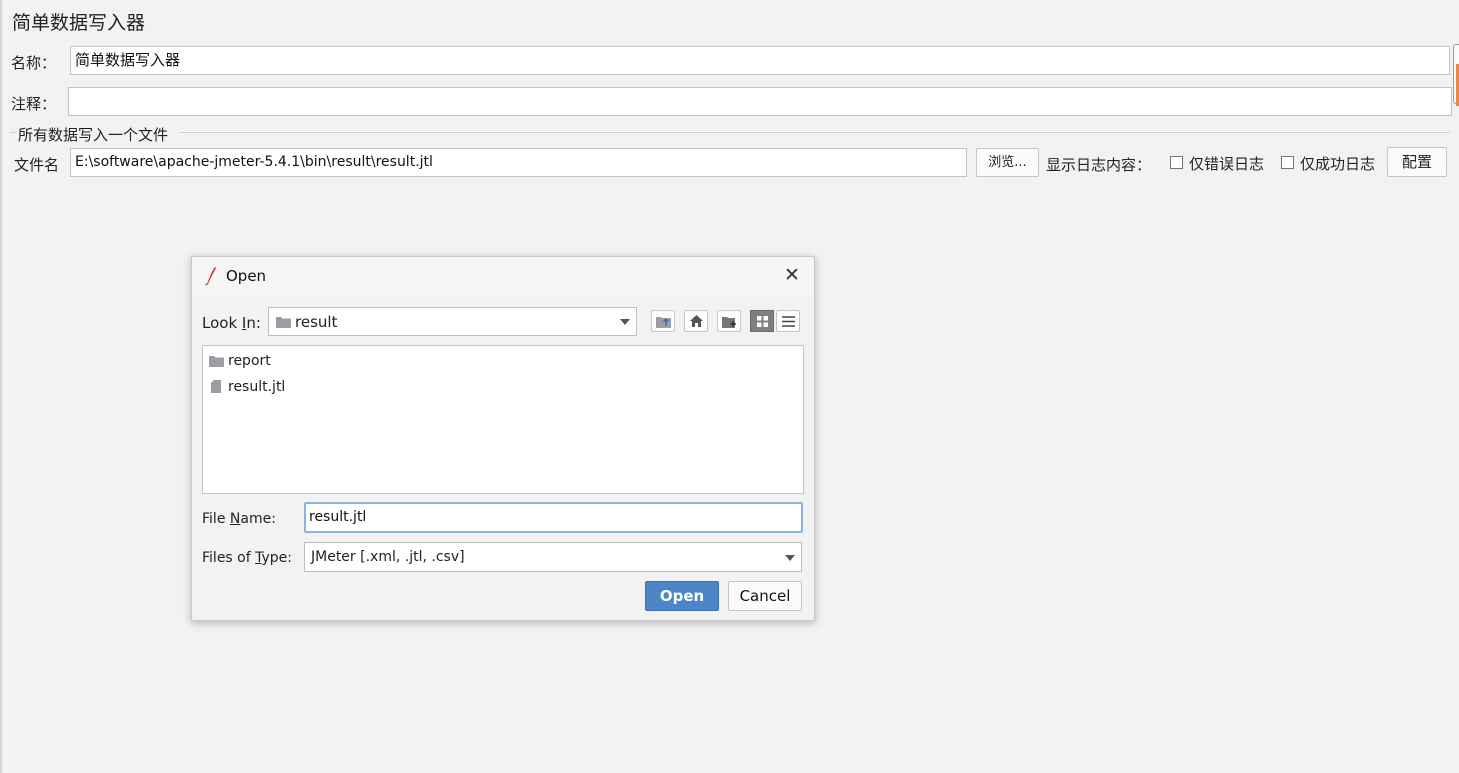  I want to click on file-icon, so click(216, 386).